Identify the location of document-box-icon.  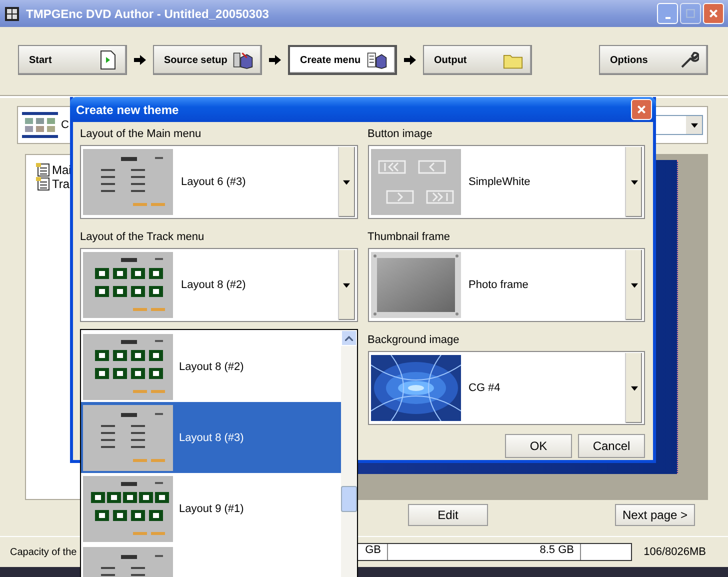
(377, 60).